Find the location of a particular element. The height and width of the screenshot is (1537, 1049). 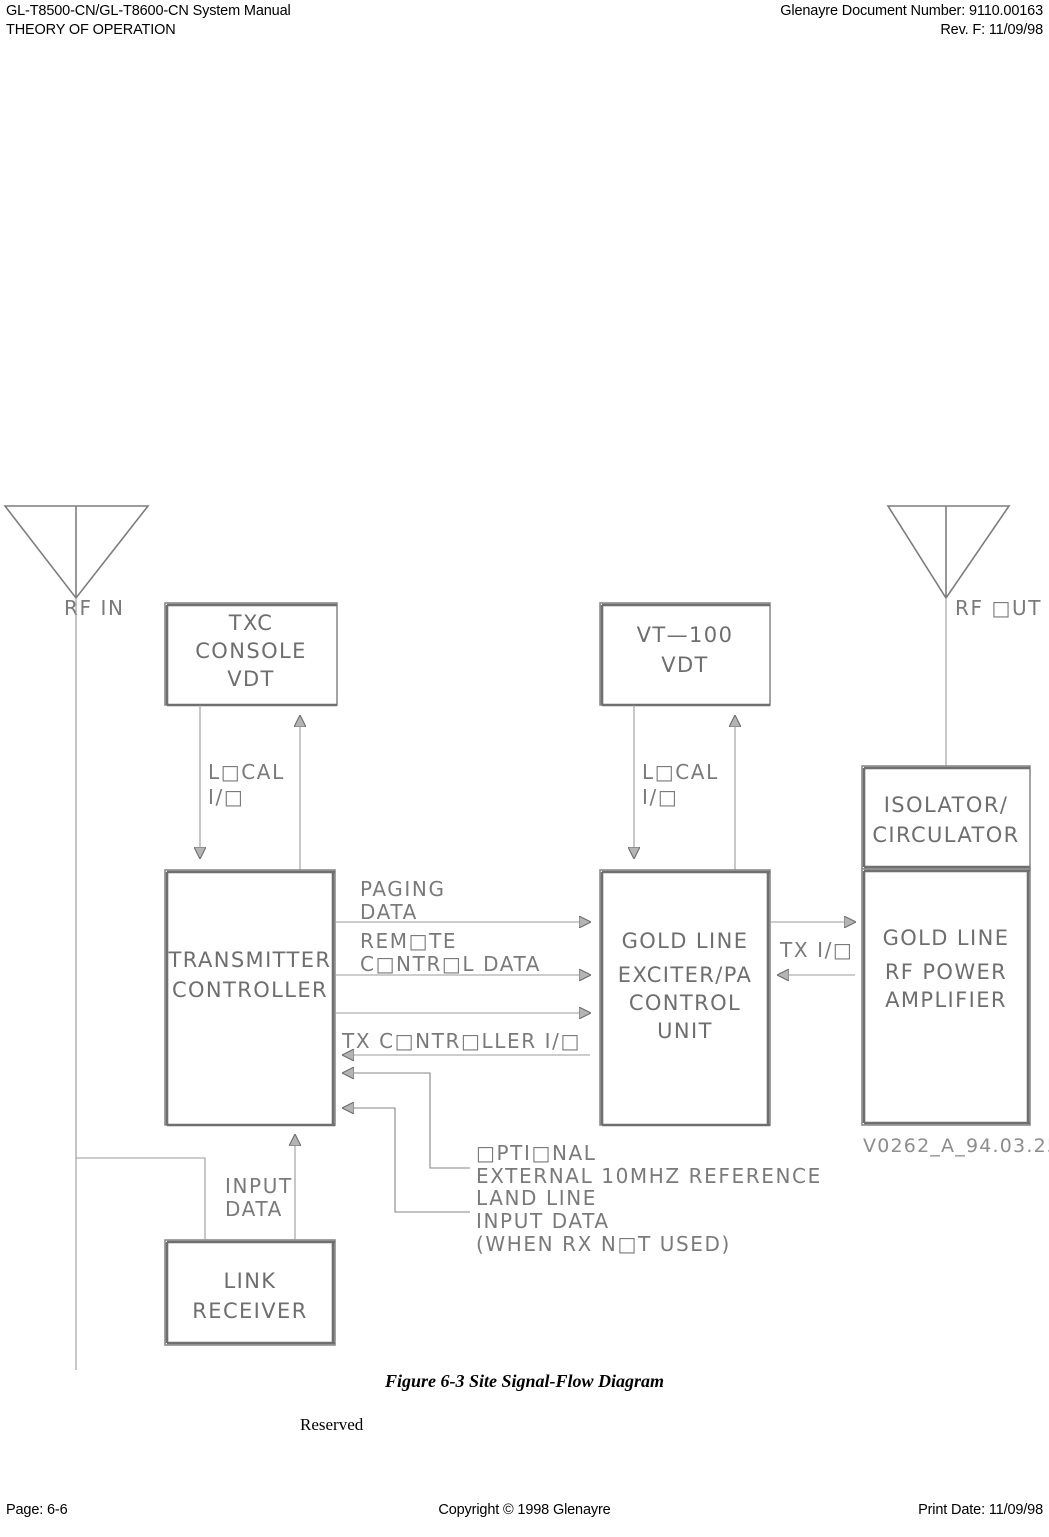

rf-in-label: RF IN is located at coordinates (94, 608).